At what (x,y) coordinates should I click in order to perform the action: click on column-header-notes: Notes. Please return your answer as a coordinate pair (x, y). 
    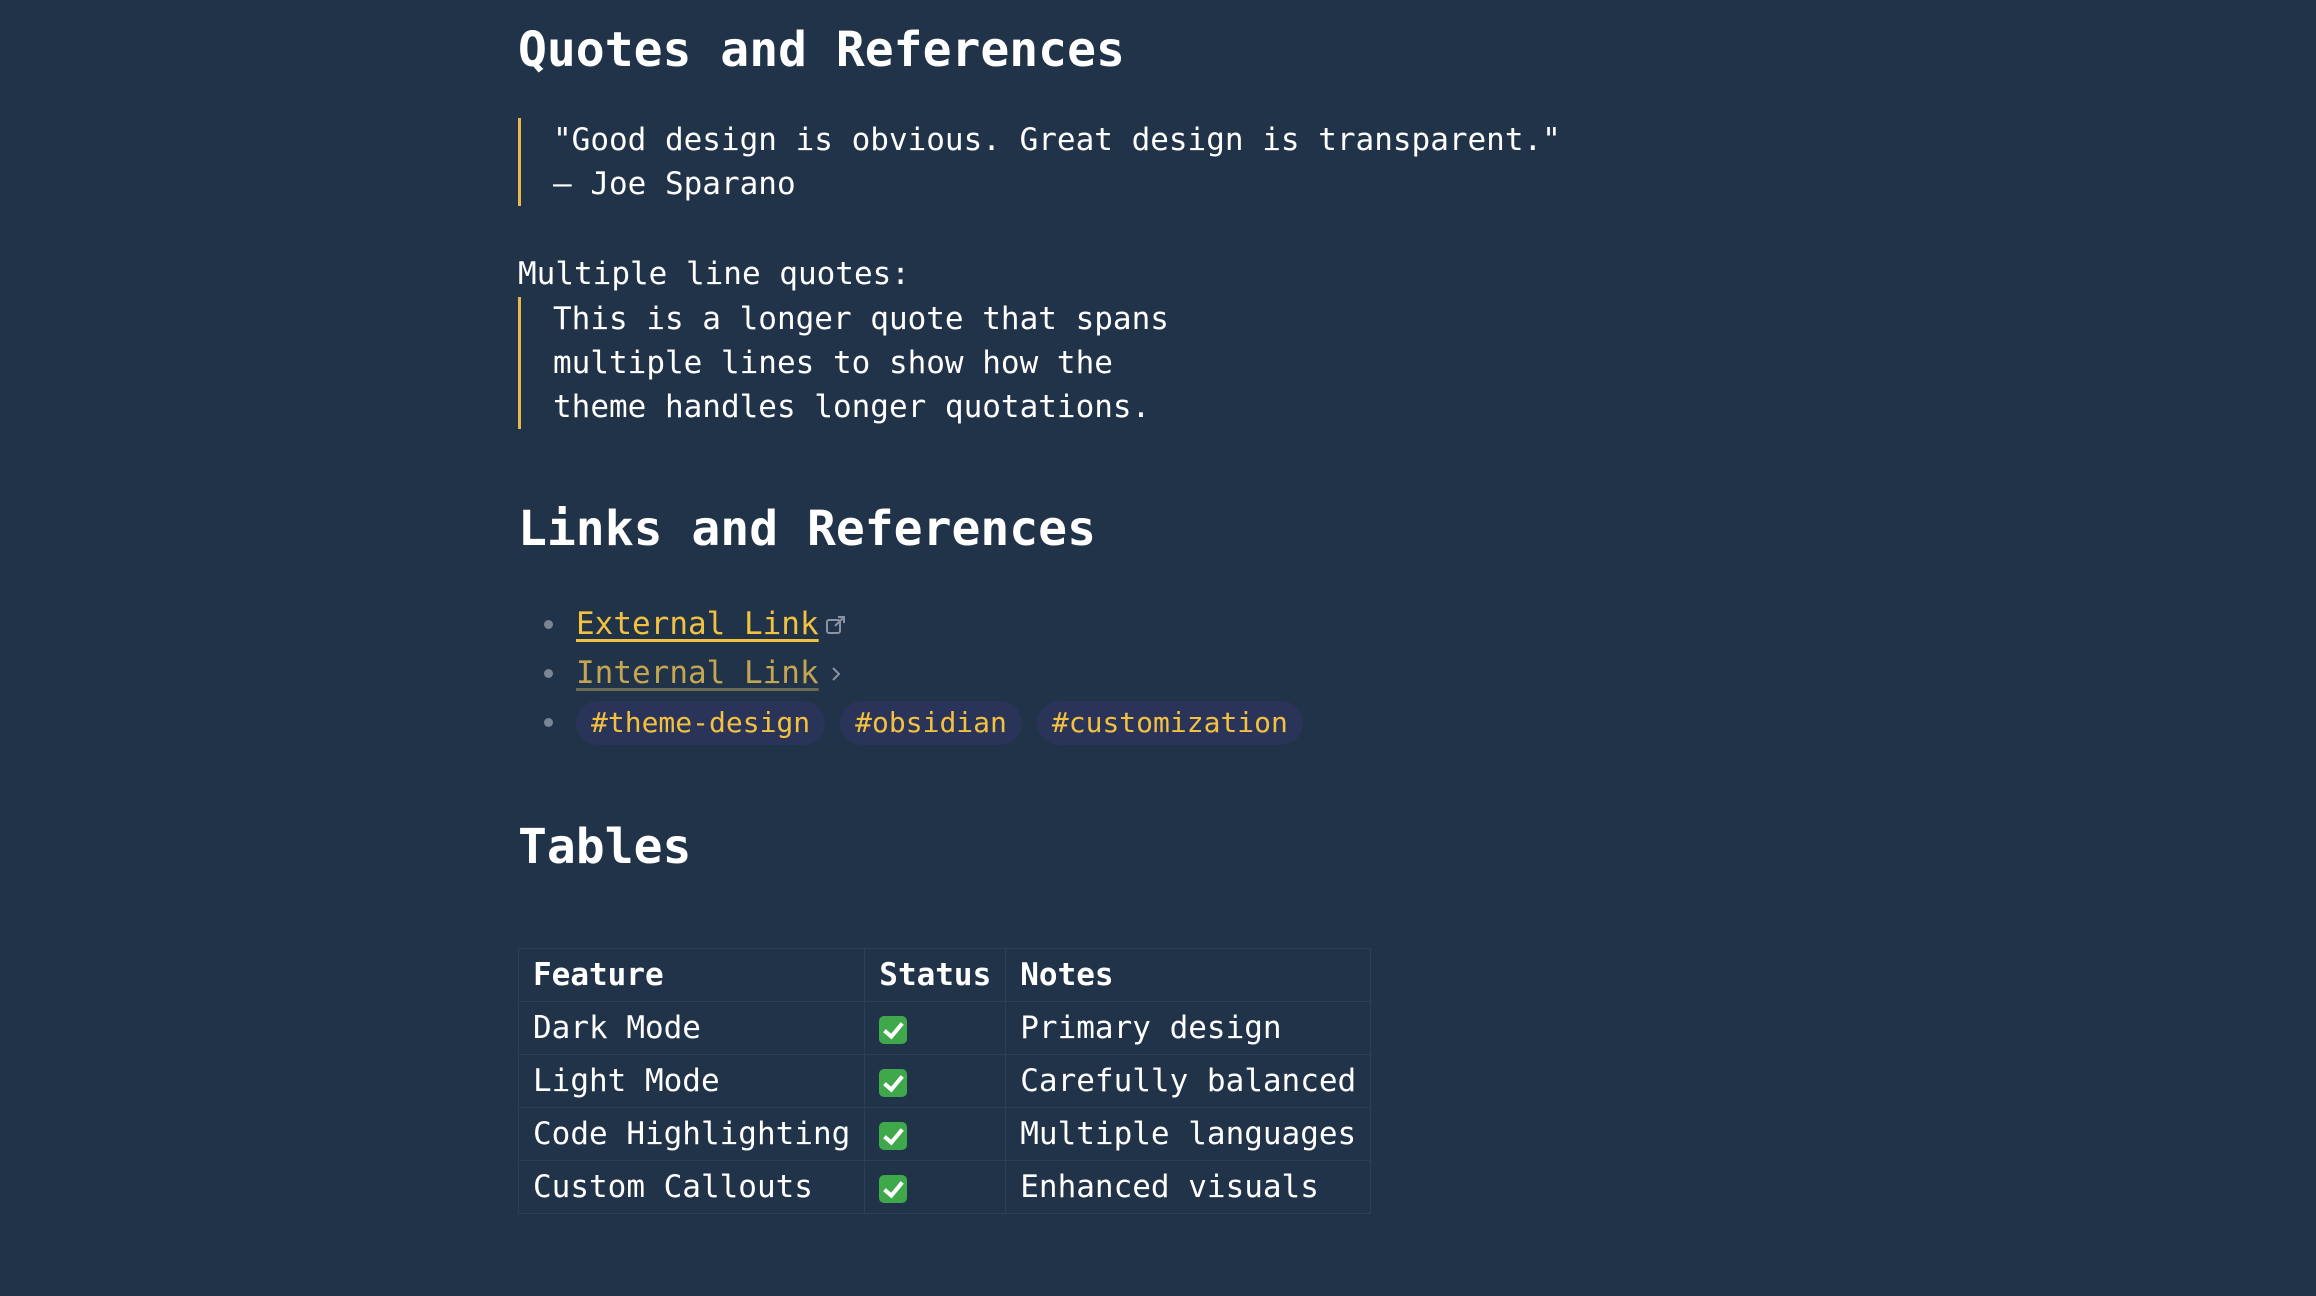
    Looking at the image, I should click on (1188, 975).